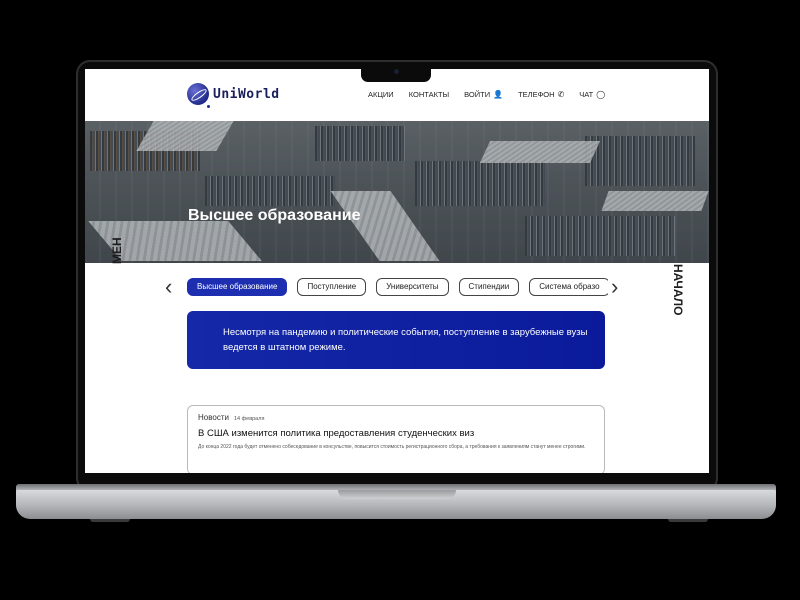  Describe the element at coordinates (332, 287) in the screenshot. I see `tab-admission: Поступление` at that location.